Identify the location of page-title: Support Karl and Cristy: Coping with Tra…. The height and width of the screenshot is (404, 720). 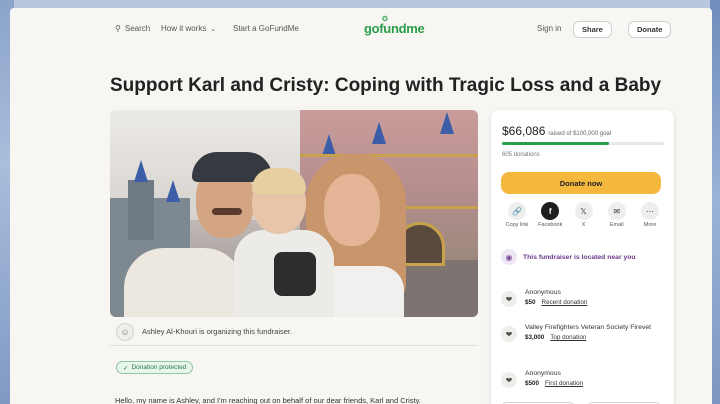
(386, 85).